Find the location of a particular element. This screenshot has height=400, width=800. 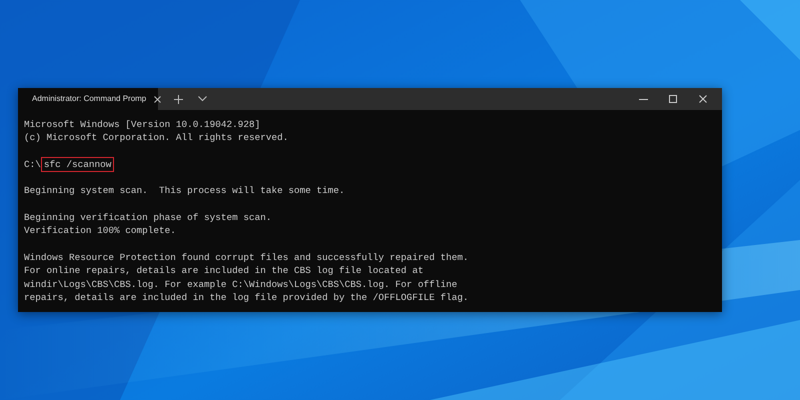

command-text: sfc /scannow is located at coordinates (78, 165).